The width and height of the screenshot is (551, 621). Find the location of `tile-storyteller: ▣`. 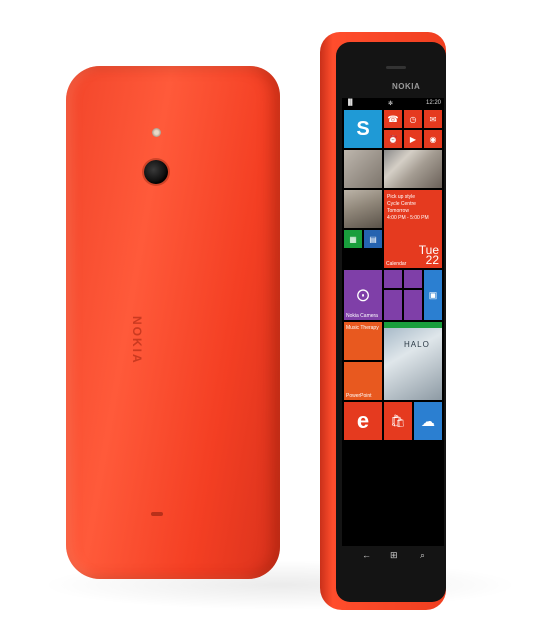

tile-storyteller: ▣ is located at coordinates (433, 295).